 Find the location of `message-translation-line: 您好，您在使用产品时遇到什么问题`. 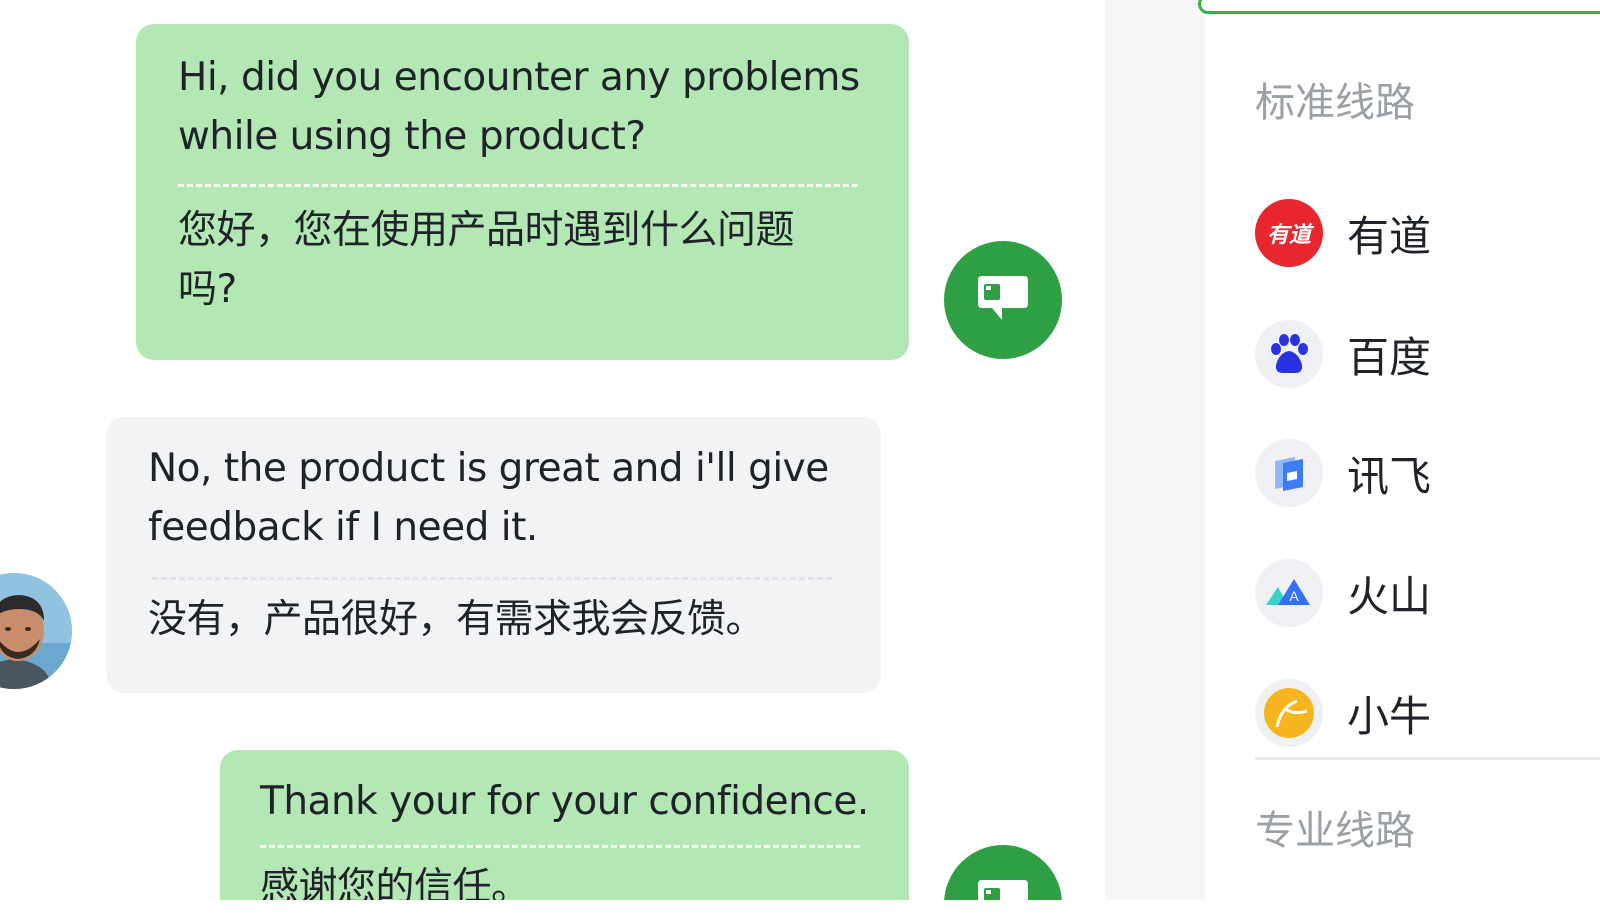

message-translation-line: 您好，您在使用产品时遇到什么问题 is located at coordinates (486, 230).